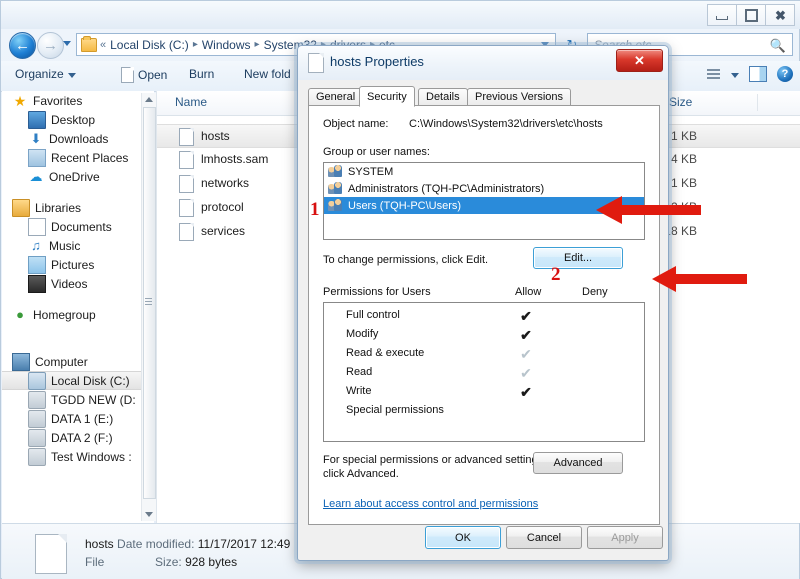 The image size is (800, 579). Describe the element at coordinates (758, 74) in the screenshot. I see `preview-pane-icon` at that location.